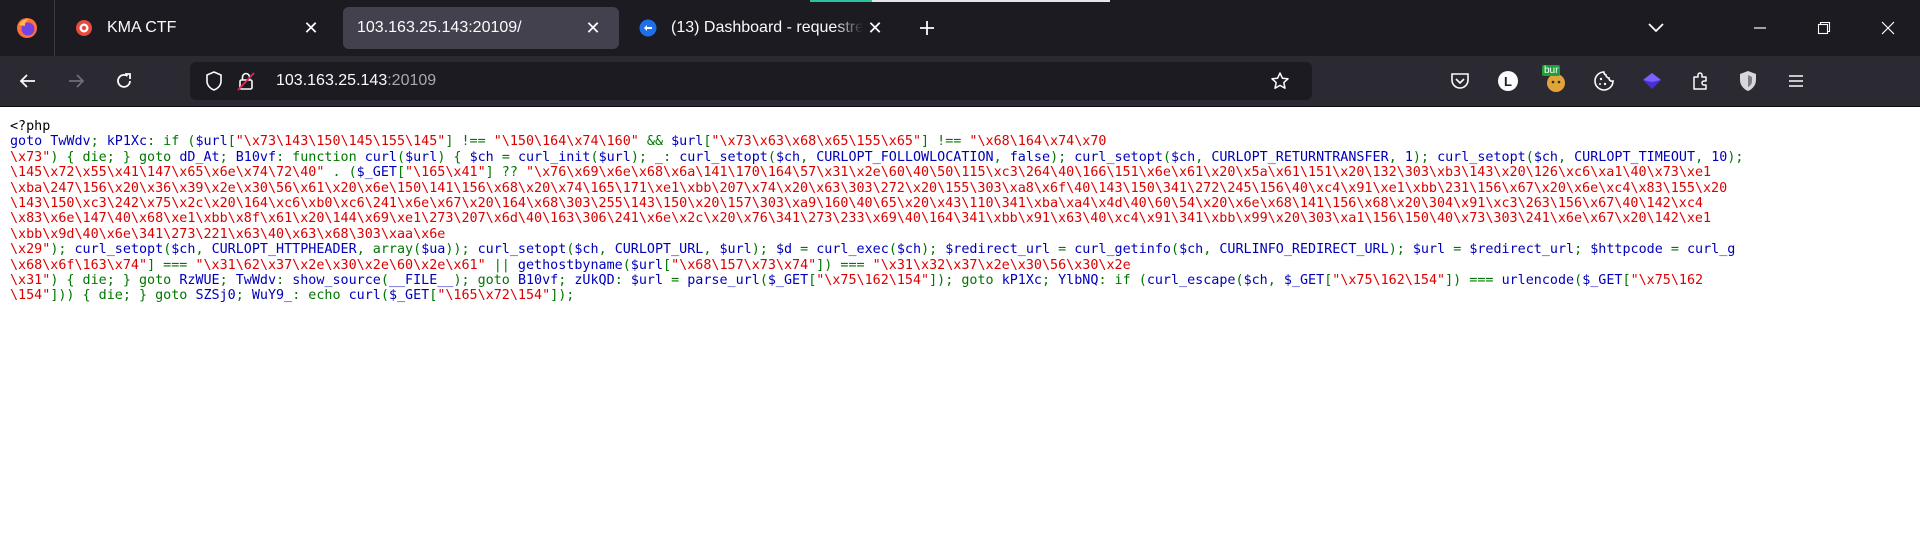  Describe the element at coordinates (115, 157) in the screenshot. I see `source-token: ) { die; } goto` at that location.